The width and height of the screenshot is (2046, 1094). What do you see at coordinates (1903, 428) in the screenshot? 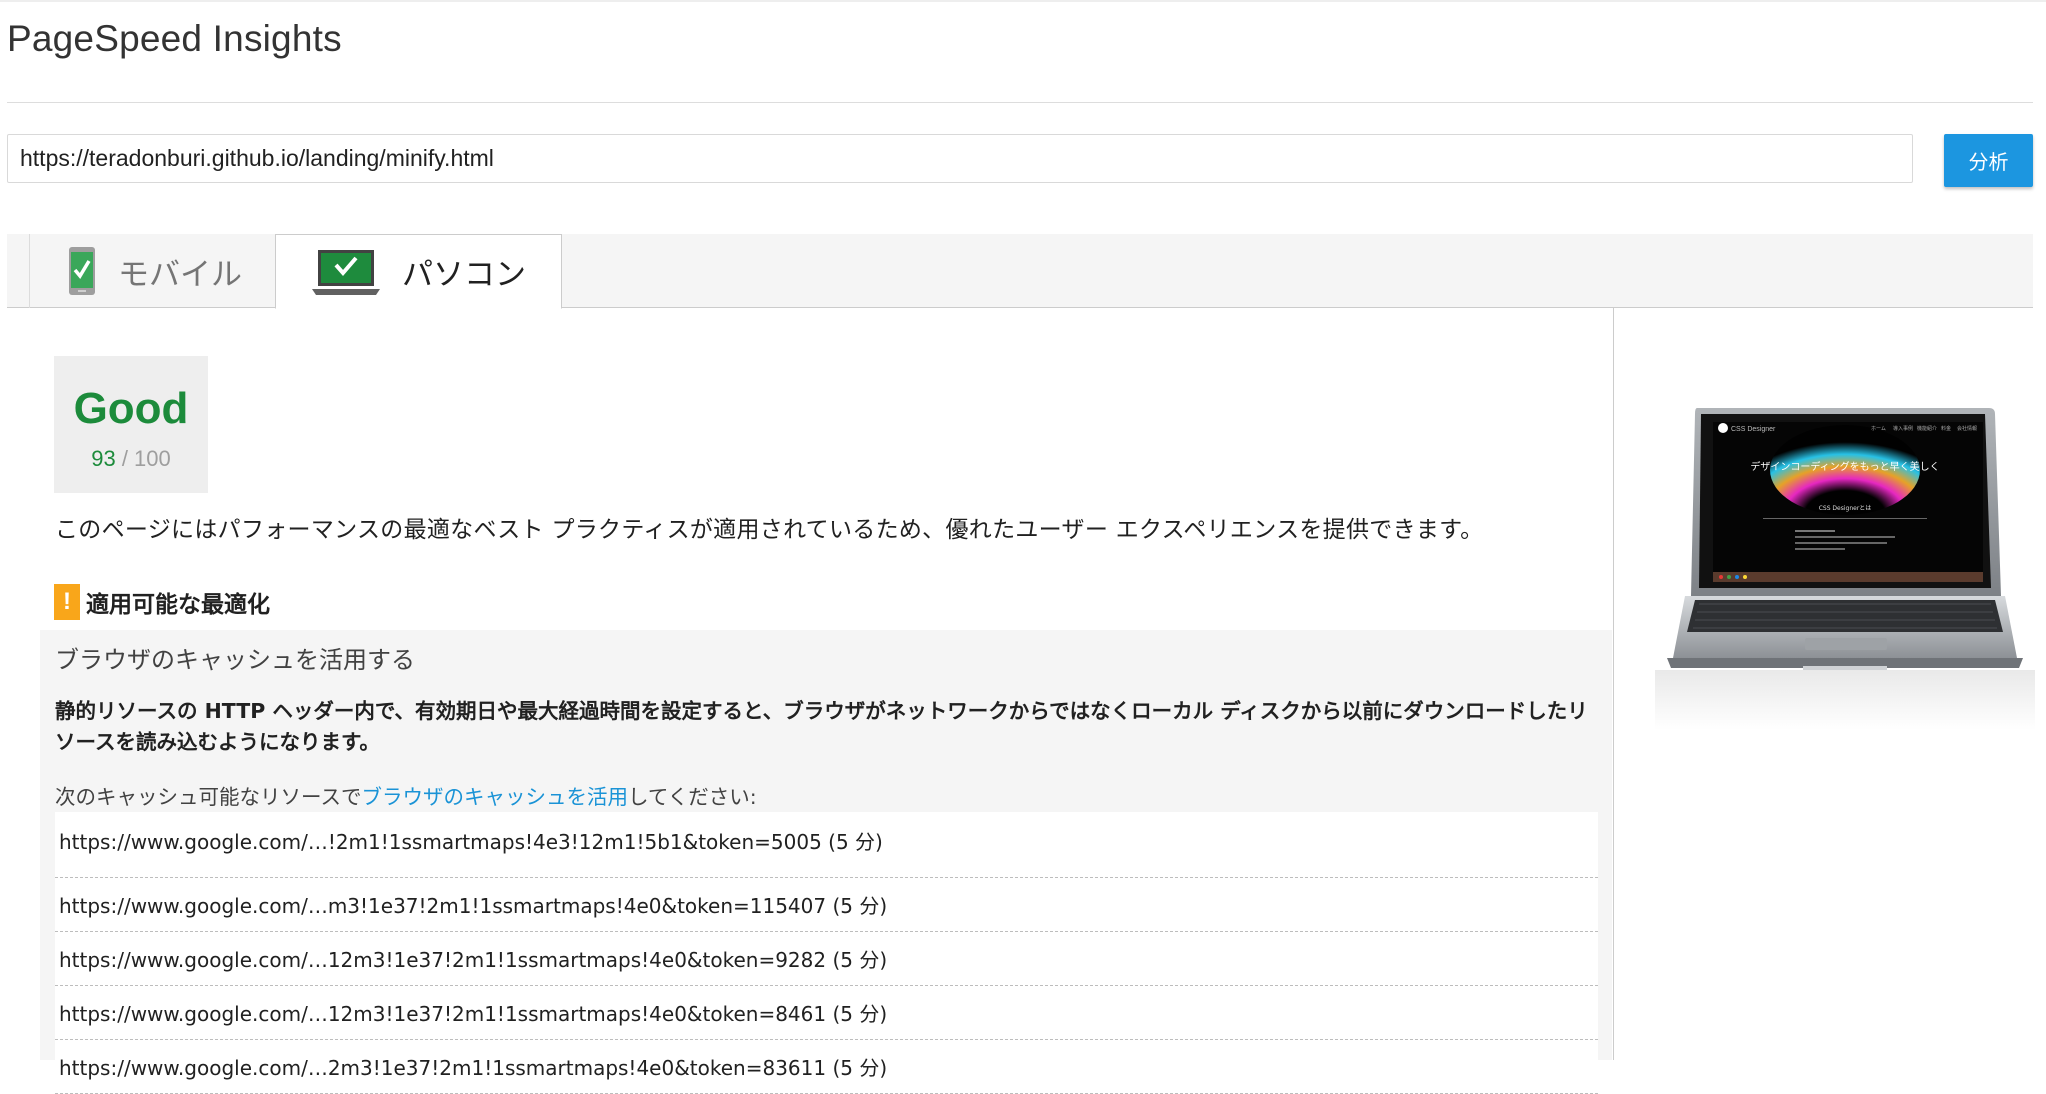
I see `preview-nav-2: 導入事例` at bounding box center [1903, 428].